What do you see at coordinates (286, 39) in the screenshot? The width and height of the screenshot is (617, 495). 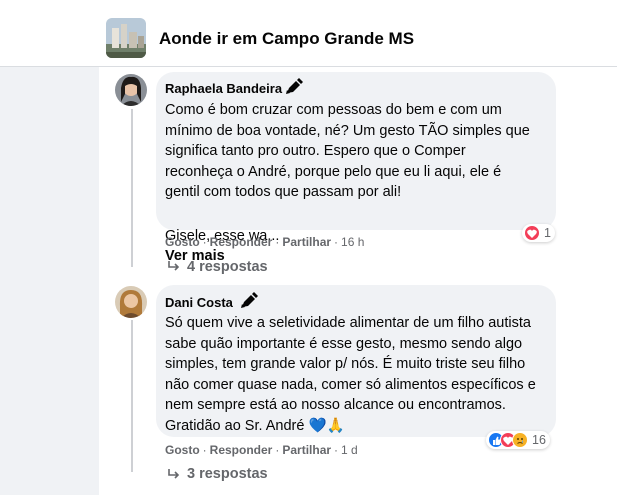 I see `group-title: Aonde ir em Campo Grande MS` at bounding box center [286, 39].